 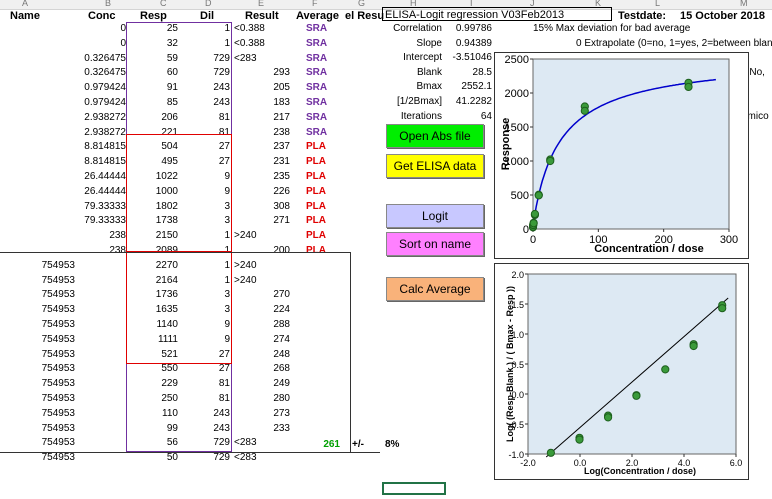 I want to click on cell-result: 249, so click(x=262, y=384).